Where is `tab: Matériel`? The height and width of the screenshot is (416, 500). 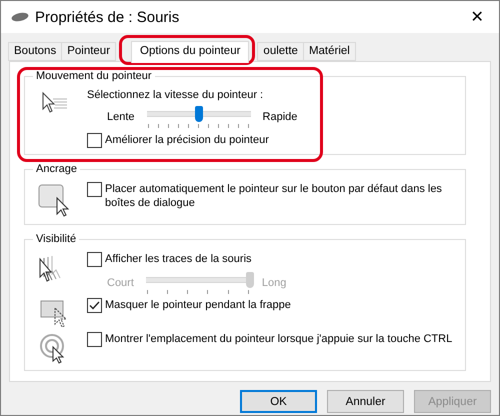 tab: Matériel is located at coordinates (329, 51).